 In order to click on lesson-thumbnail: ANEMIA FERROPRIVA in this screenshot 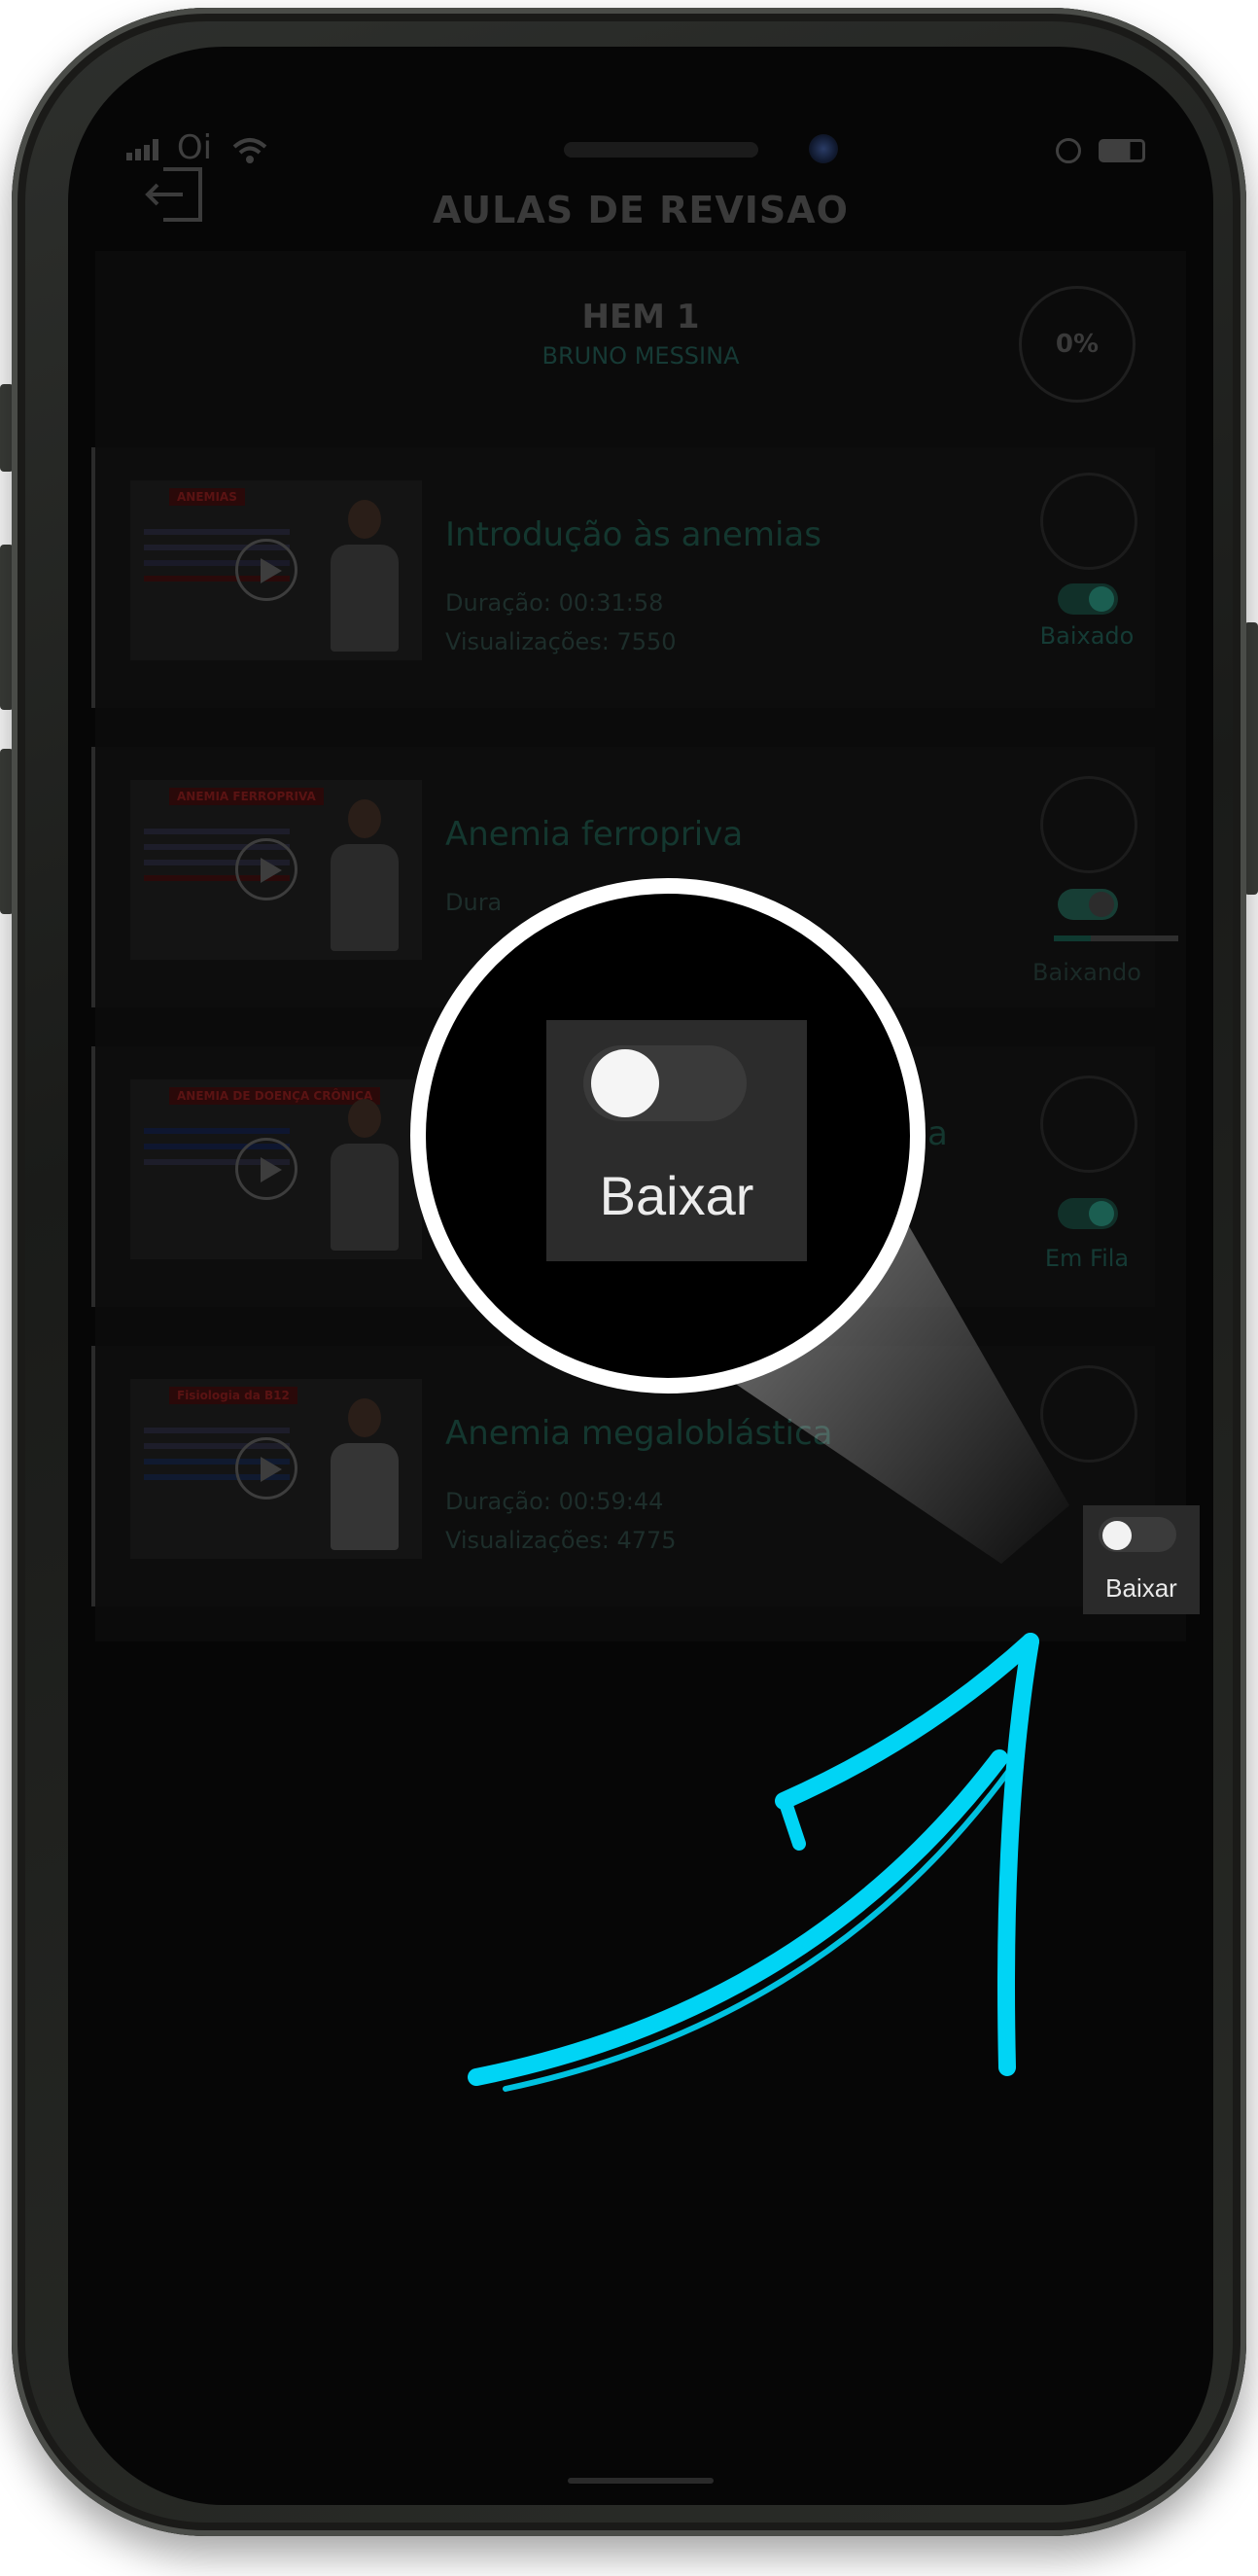, I will do `click(276, 870)`.